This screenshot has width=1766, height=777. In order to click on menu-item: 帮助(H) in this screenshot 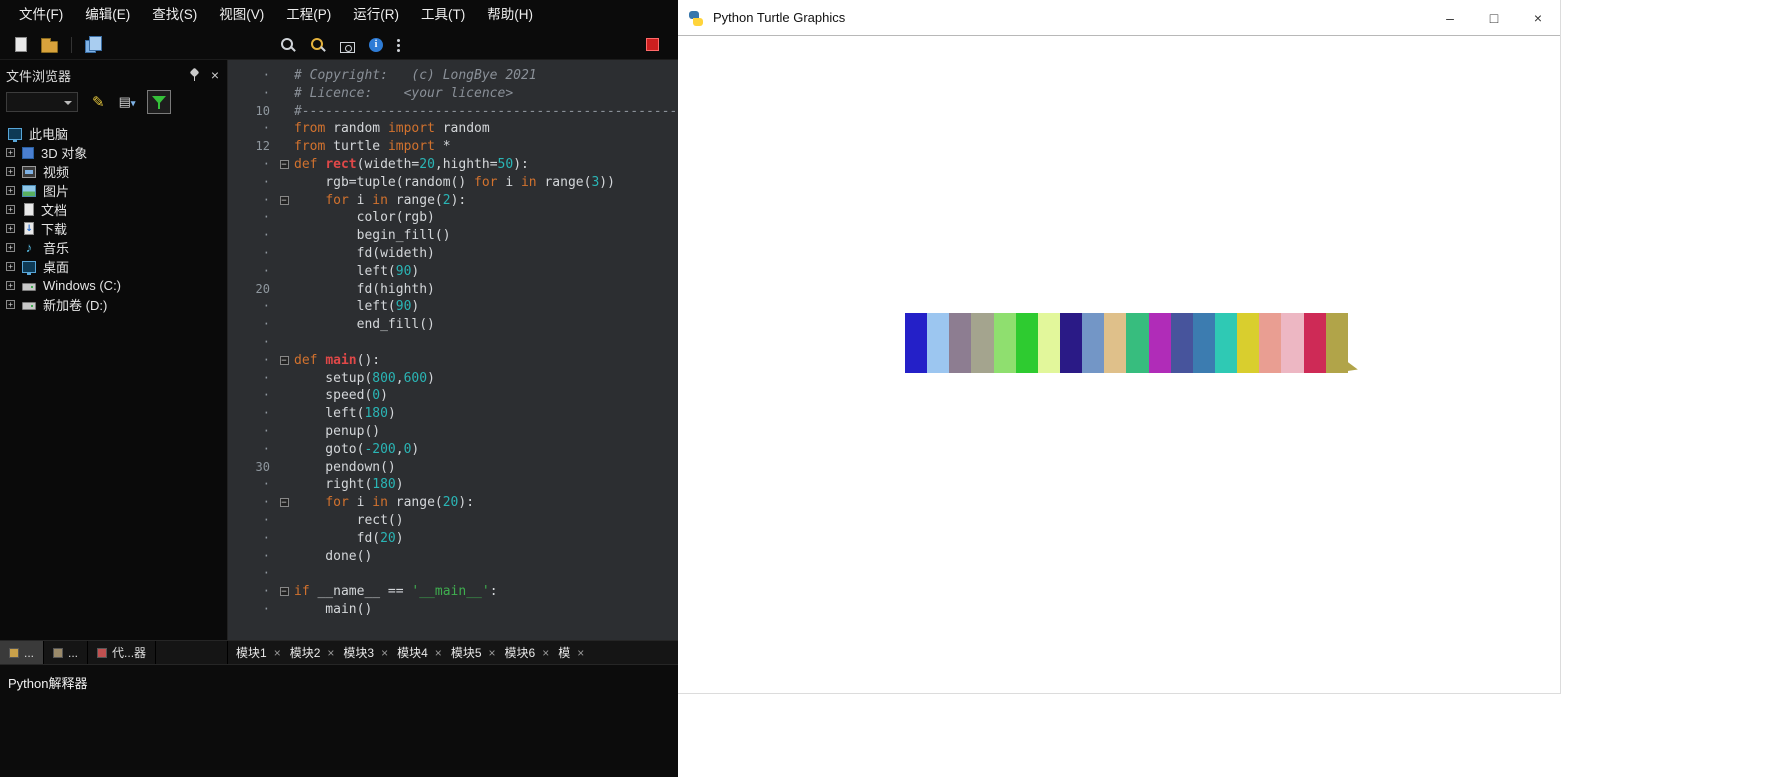, I will do `click(510, 15)`.